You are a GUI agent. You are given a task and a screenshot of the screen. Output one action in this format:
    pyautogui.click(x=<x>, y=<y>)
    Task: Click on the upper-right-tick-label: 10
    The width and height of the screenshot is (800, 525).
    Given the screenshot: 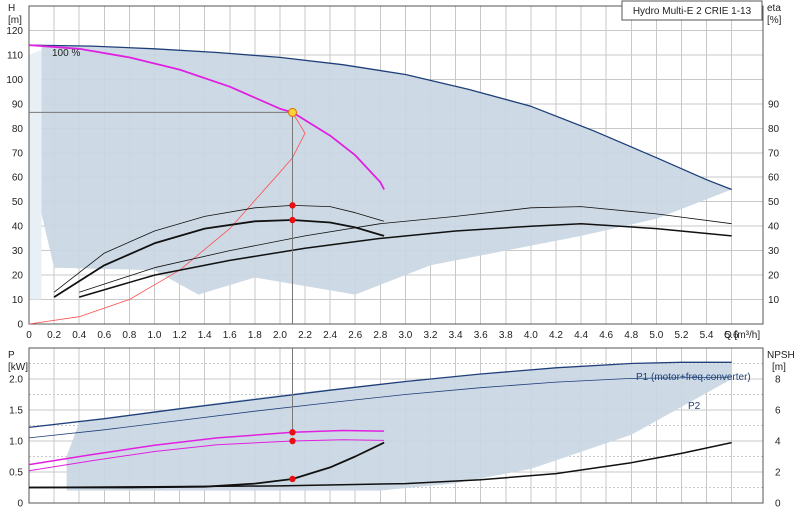 What is the action you would take?
    pyautogui.click(x=774, y=300)
    